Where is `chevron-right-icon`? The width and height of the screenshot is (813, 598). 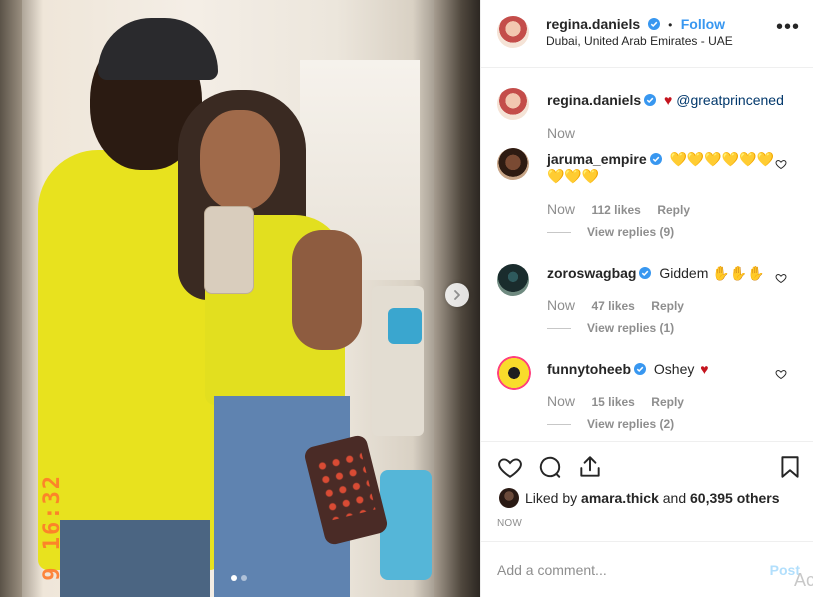 chevron-right-icon is located at coordinates (457, 295).